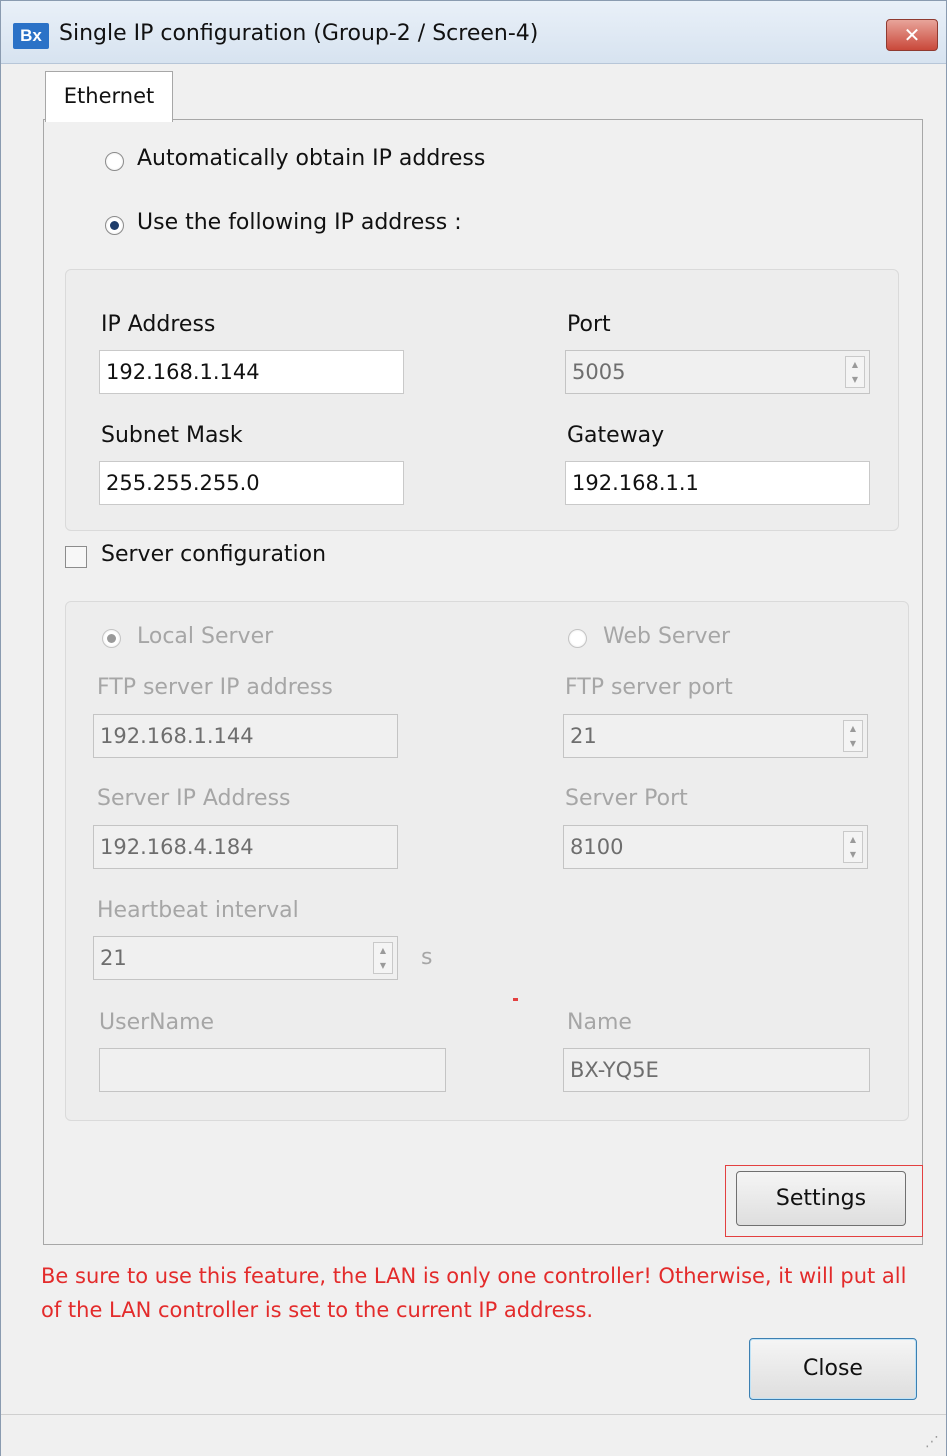 The height and width of the screenshot is (1456, 947). Describe the element at coordinates (821, 1198) in the screenshot. I see `settings-button: Settings` at that location.